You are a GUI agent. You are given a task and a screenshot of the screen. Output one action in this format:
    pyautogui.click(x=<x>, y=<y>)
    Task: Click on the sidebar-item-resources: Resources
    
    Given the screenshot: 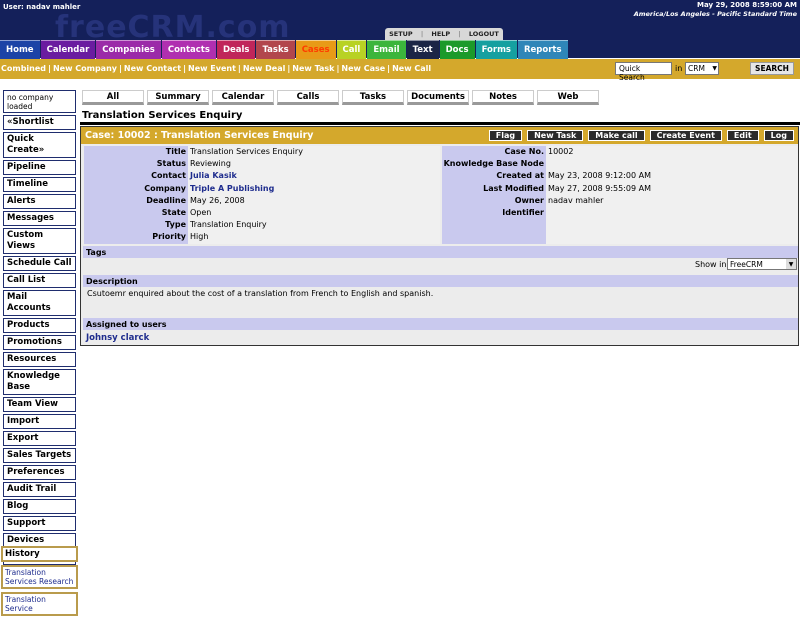 What is the action you would take?
    pyautogui.click(x=39, y=359)
    